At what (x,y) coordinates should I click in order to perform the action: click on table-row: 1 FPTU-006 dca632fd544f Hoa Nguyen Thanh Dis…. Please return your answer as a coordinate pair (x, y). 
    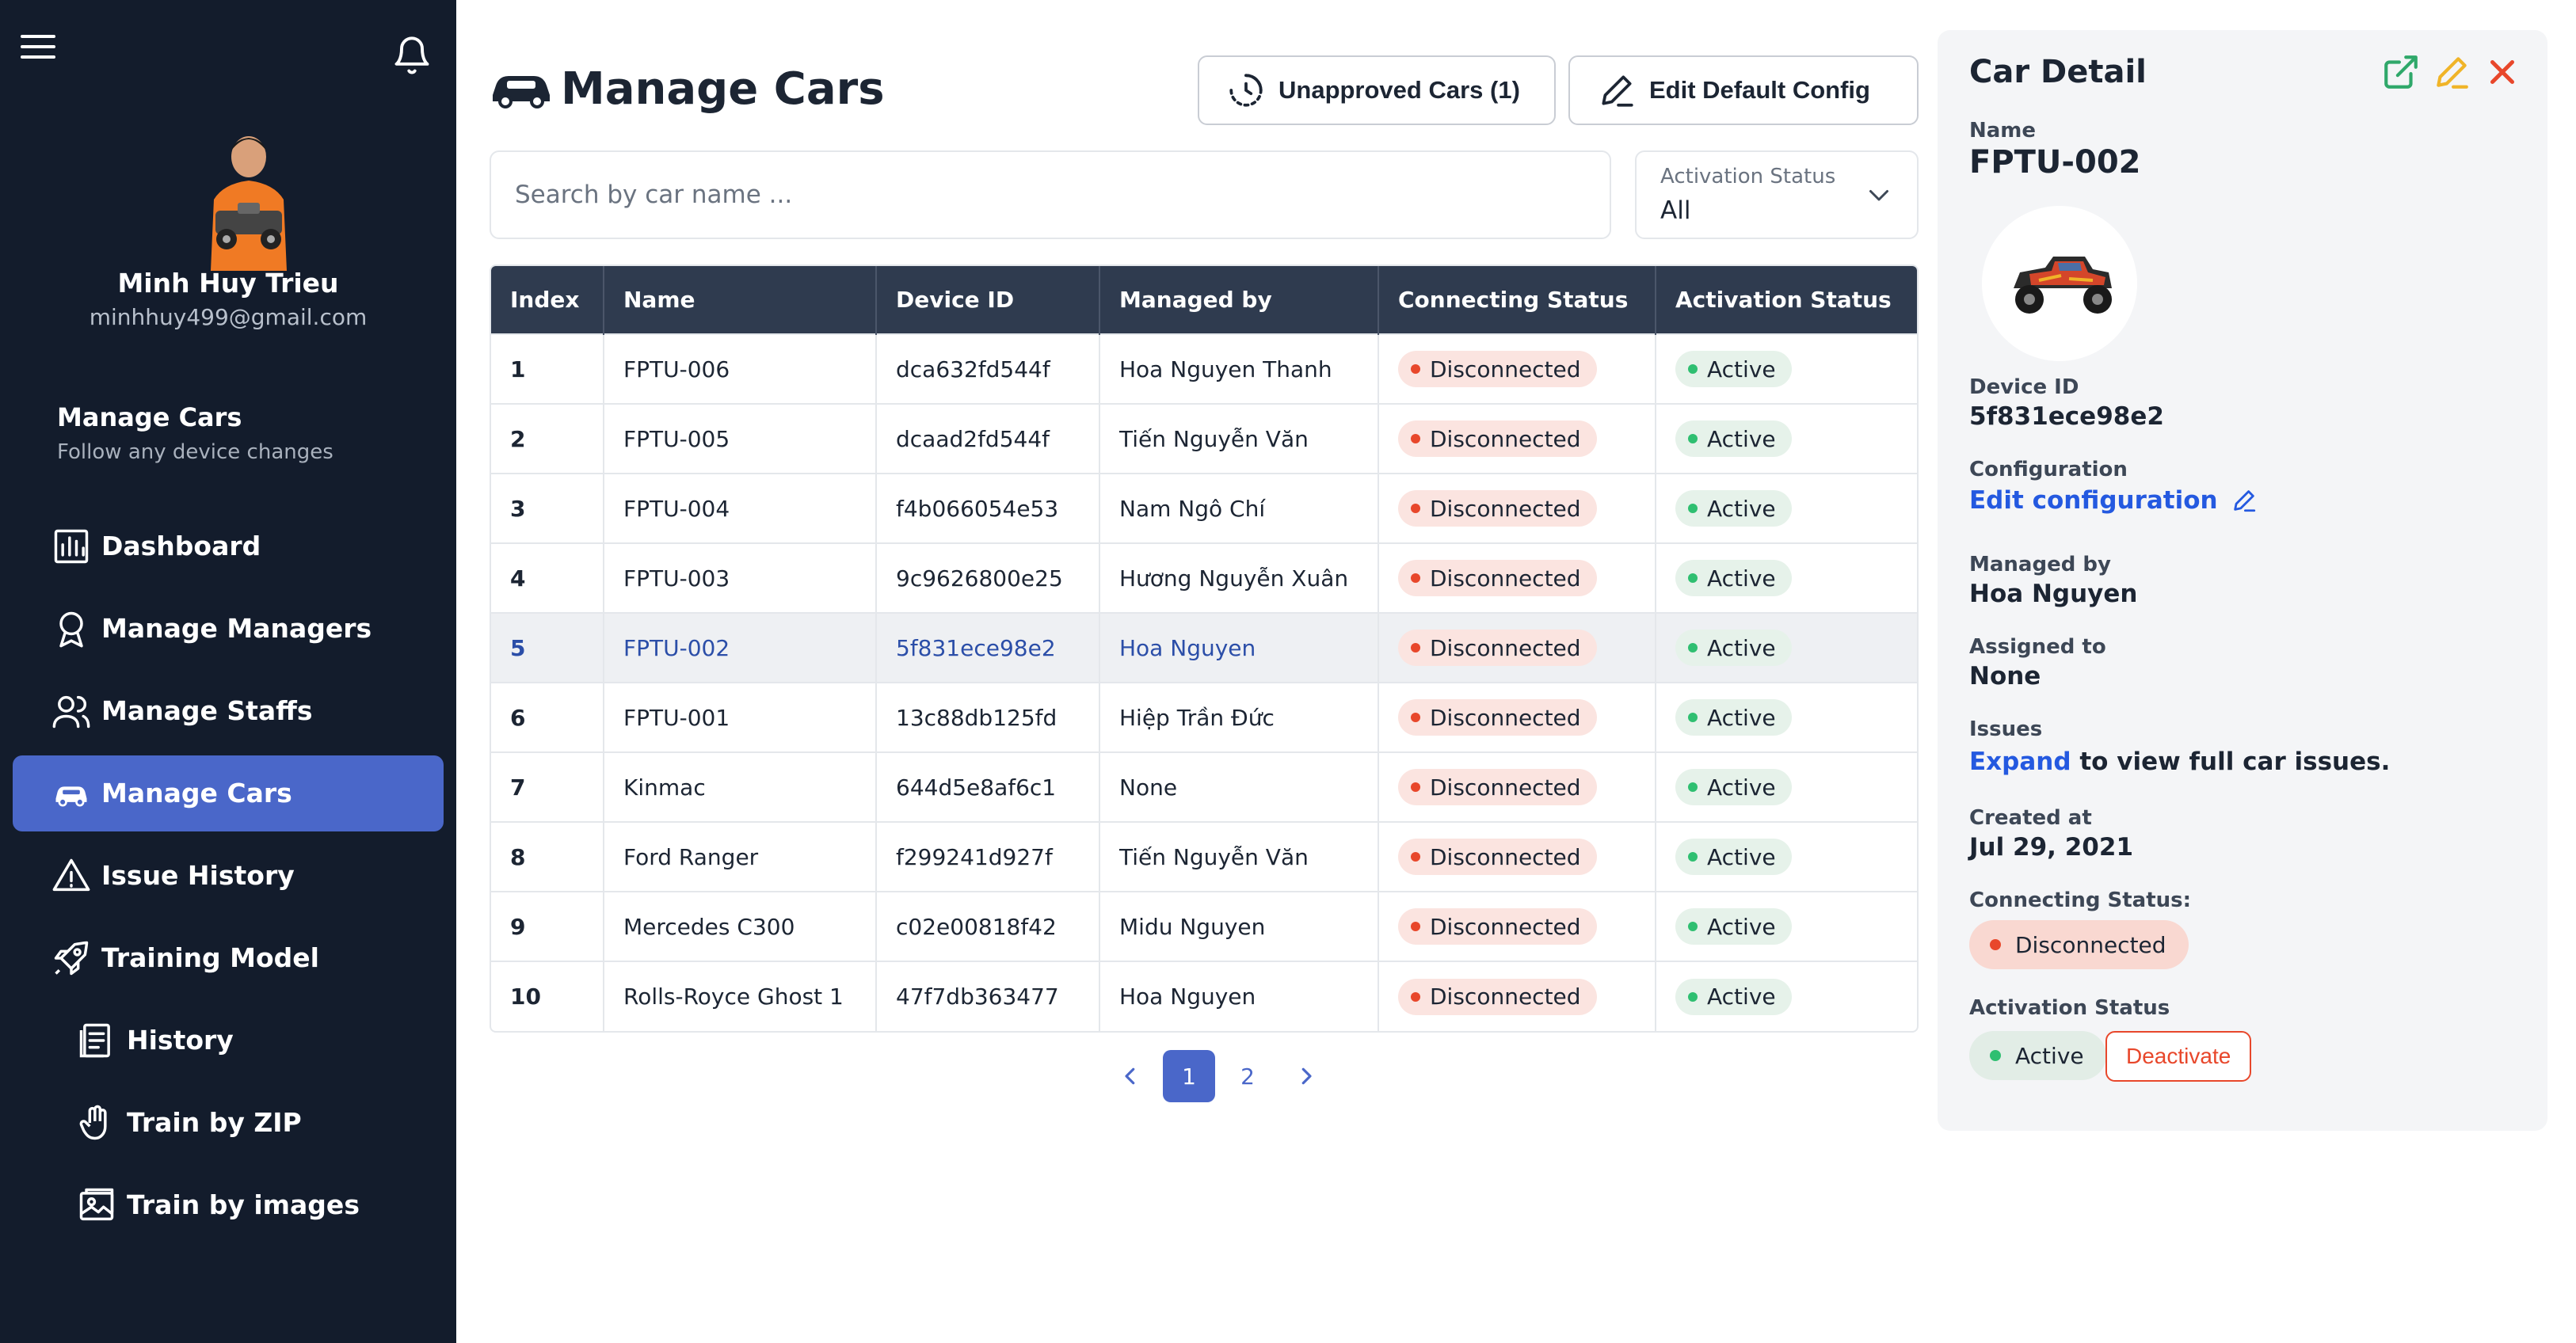
    Looking at the image, I should click on (1204, 368).